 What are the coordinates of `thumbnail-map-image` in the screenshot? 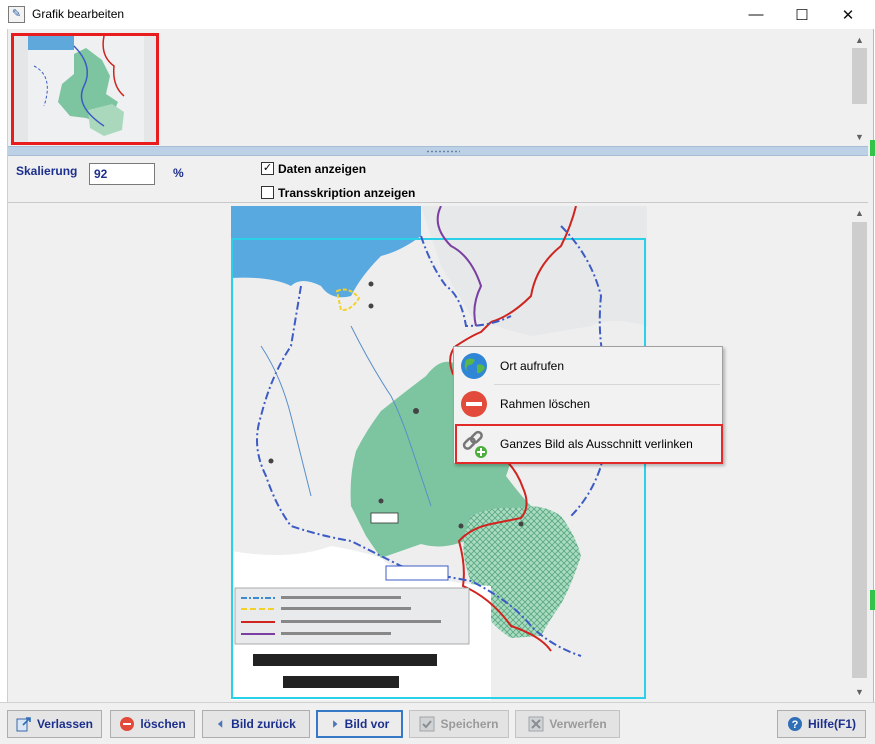 It's located at (85, 89).